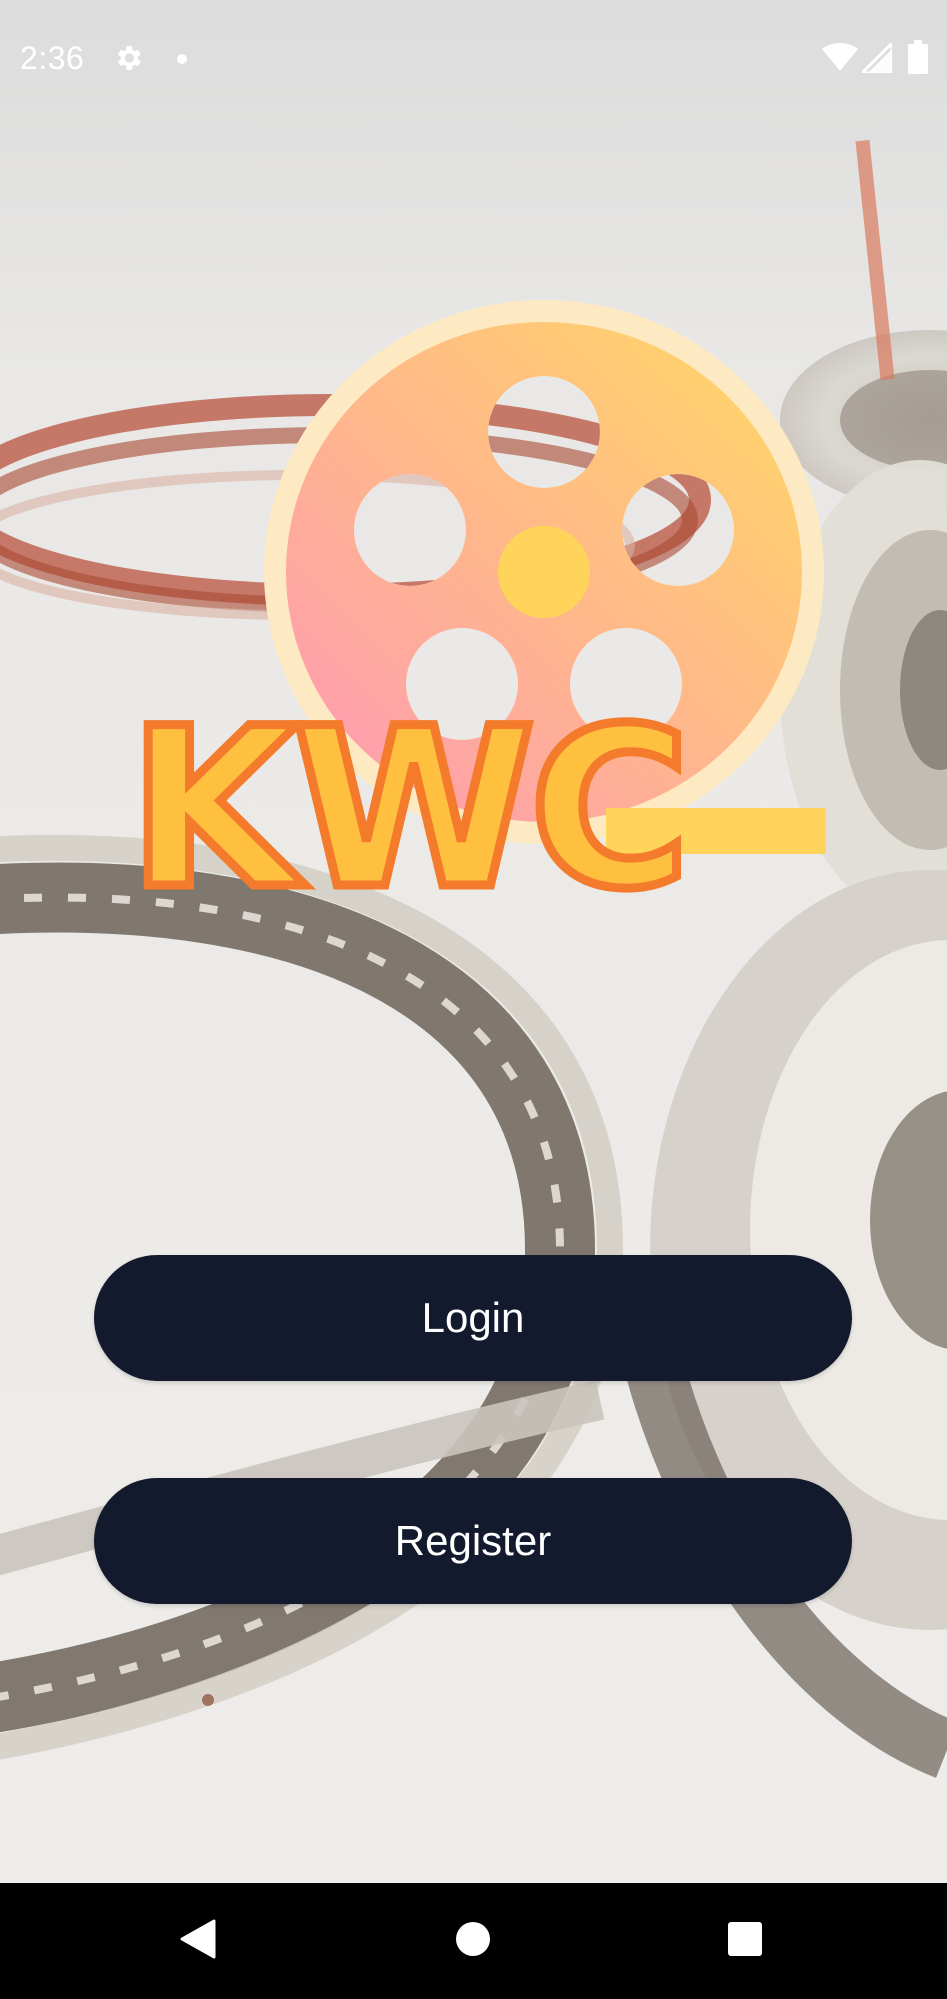  I want to click on back-icon, so click(198, 1941).